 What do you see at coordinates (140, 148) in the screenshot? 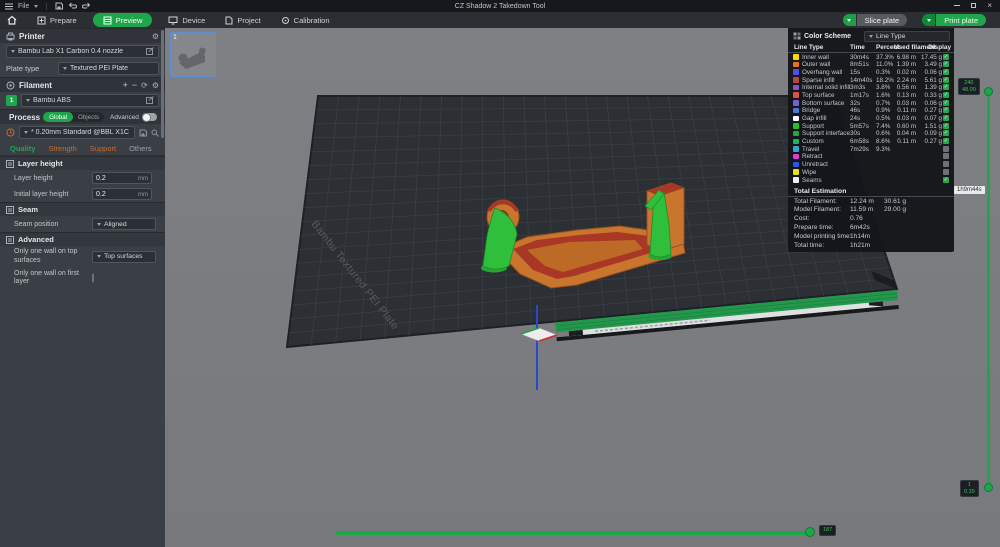
I see `tab-others: Others` at bounding box center [140, 148].